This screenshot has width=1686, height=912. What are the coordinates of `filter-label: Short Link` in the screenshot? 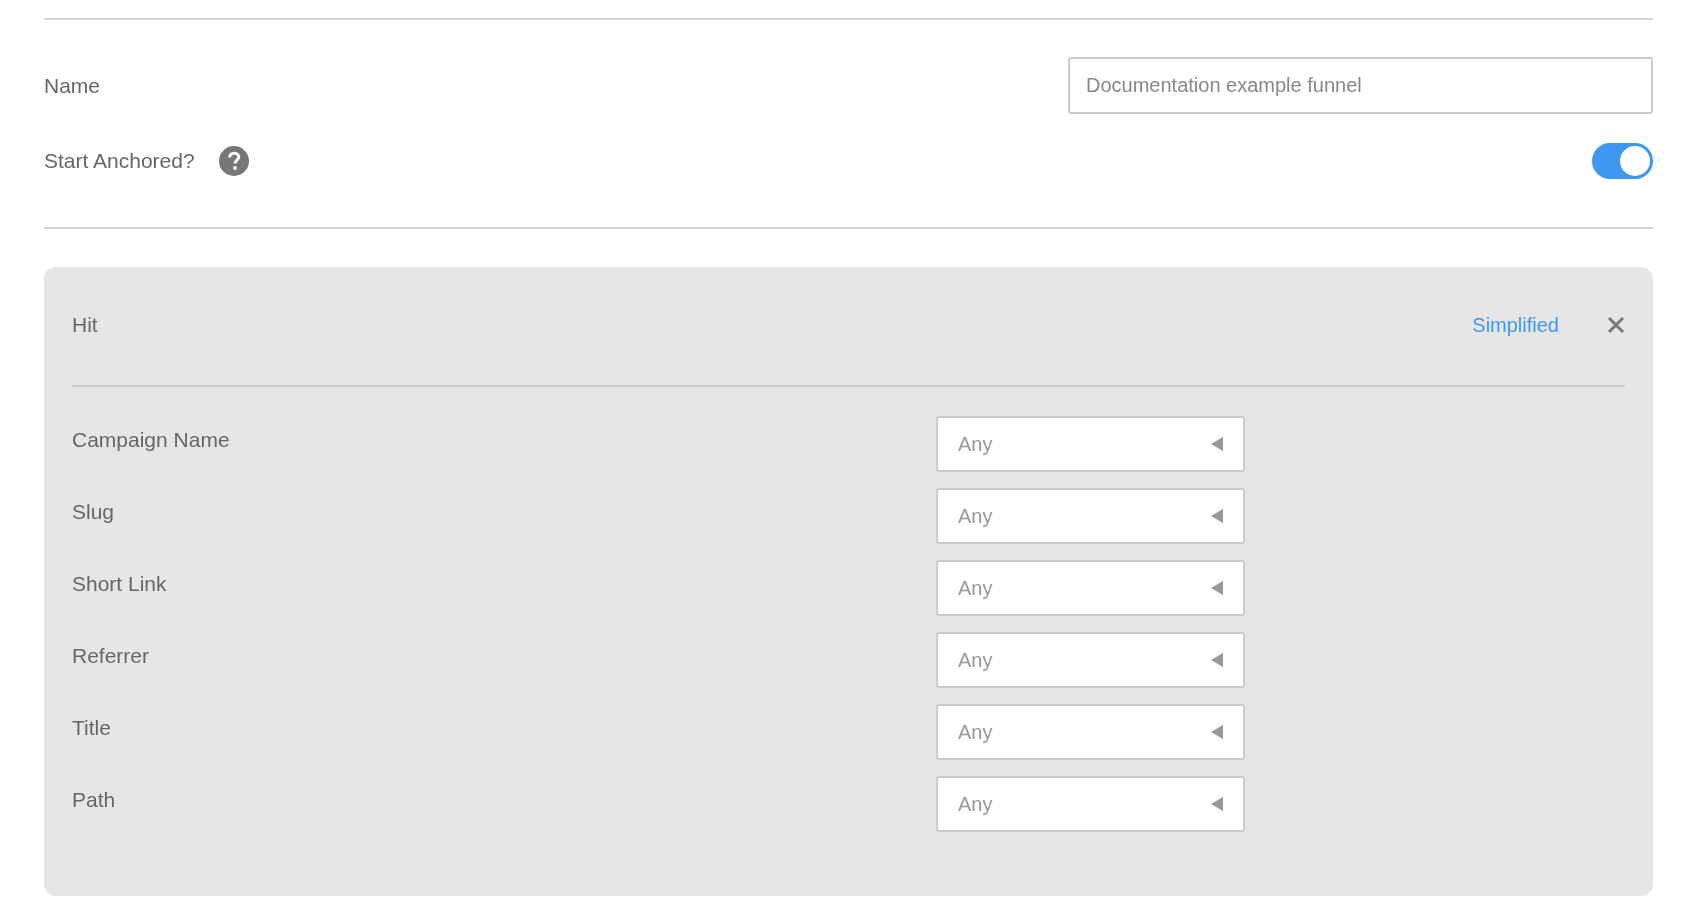 It's located at (120, 584).